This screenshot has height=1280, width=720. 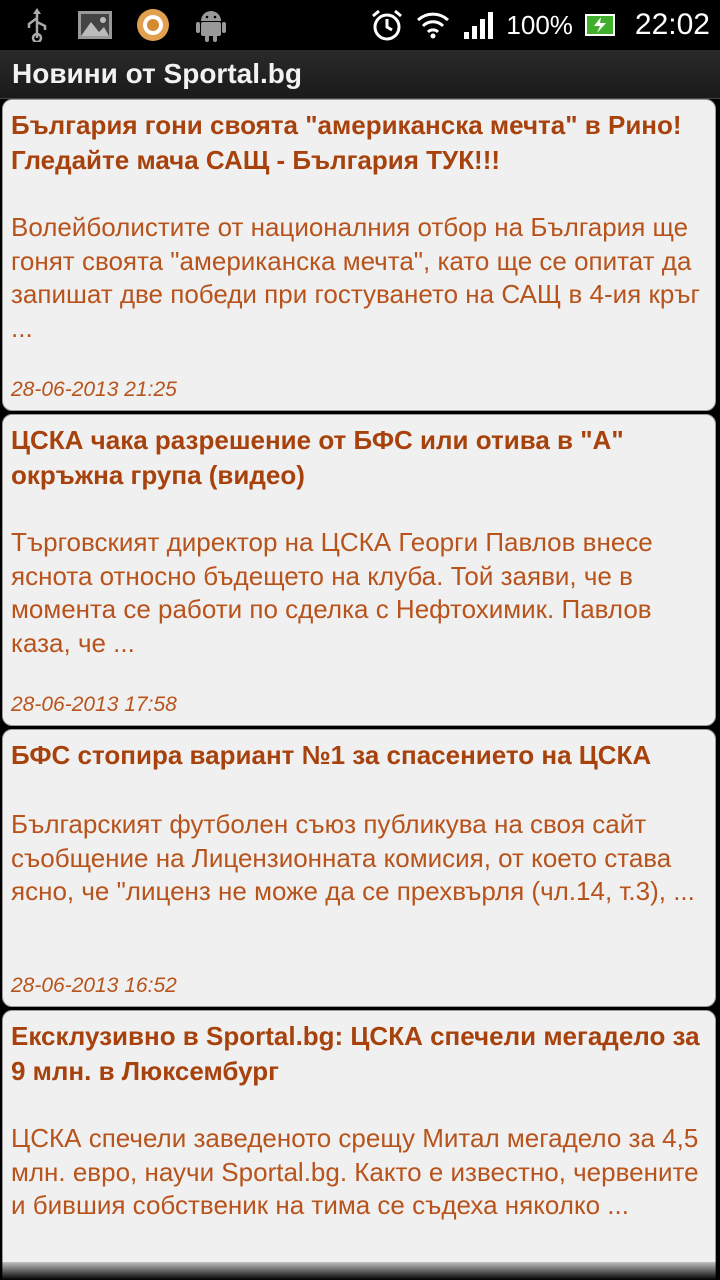 What do you see at coordinates (479, 25) in the screenshot?
I see `signal-icon` at bounding box center [479, 25].